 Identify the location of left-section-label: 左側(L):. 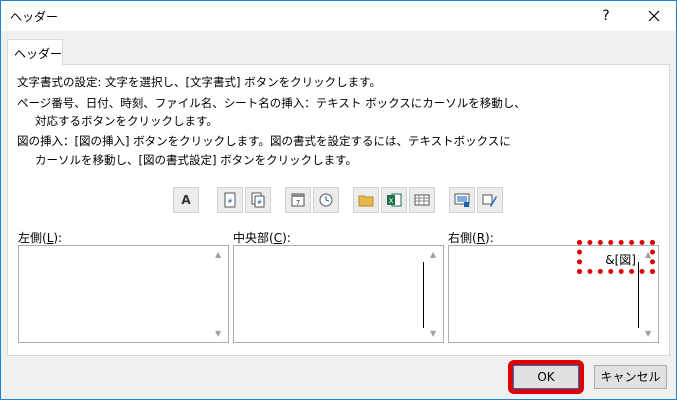
(40, 238).